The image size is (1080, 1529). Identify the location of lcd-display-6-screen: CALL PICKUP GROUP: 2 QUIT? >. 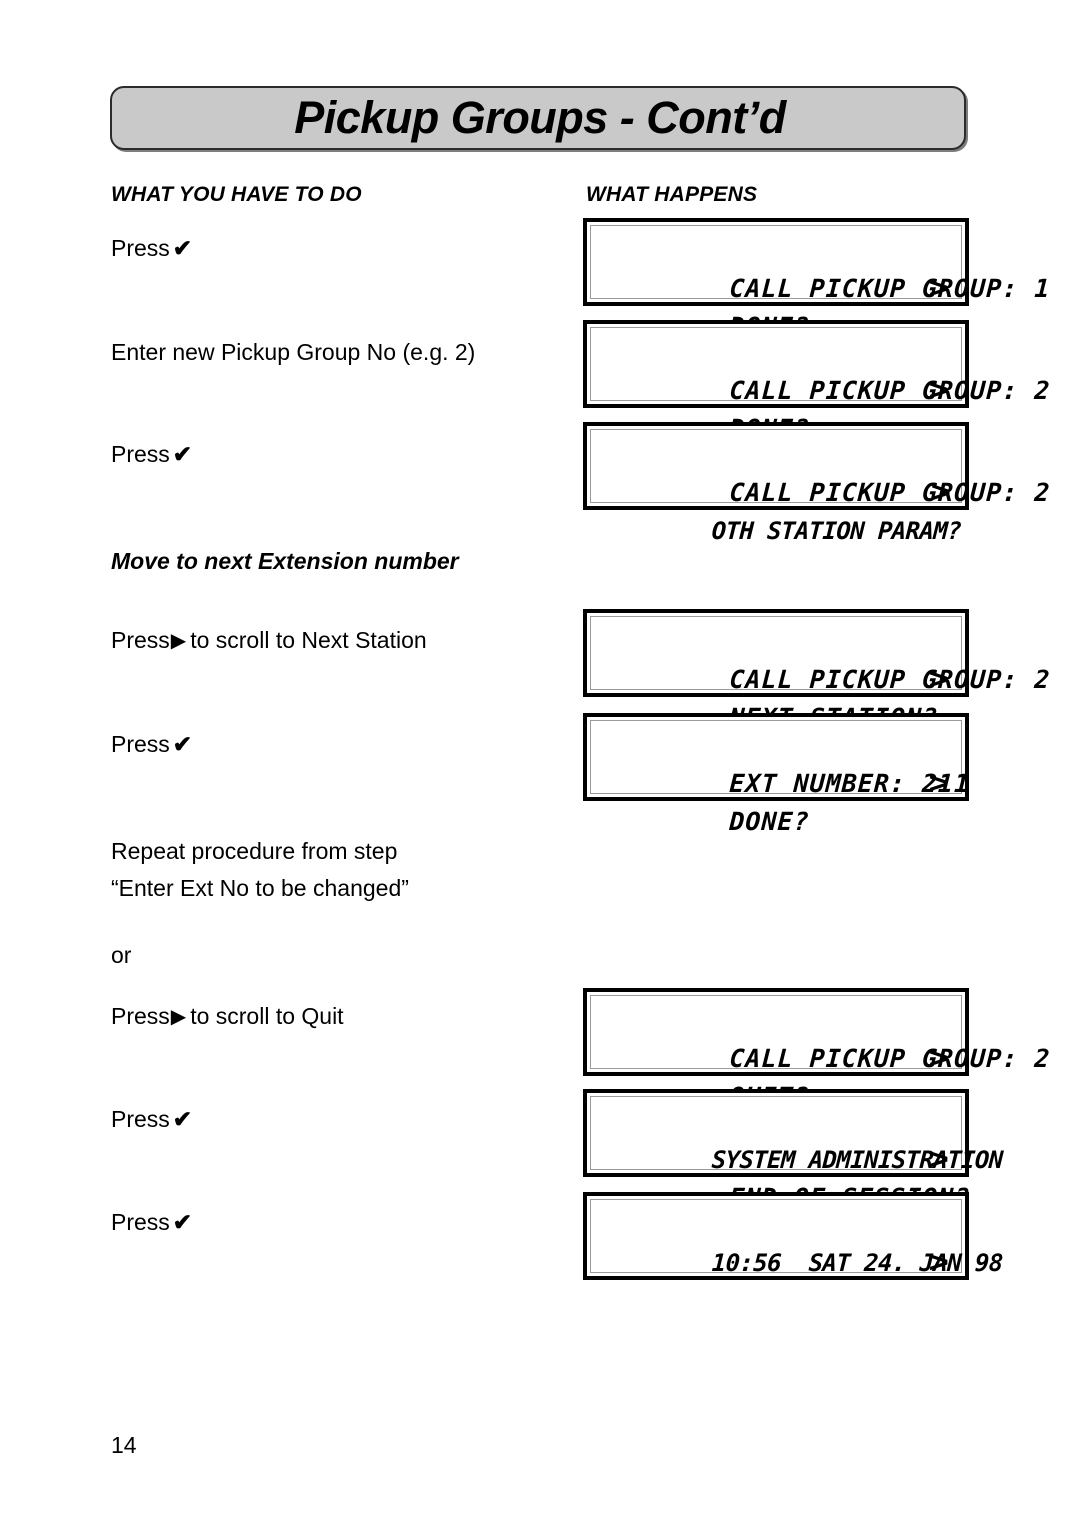
(821, 1053).